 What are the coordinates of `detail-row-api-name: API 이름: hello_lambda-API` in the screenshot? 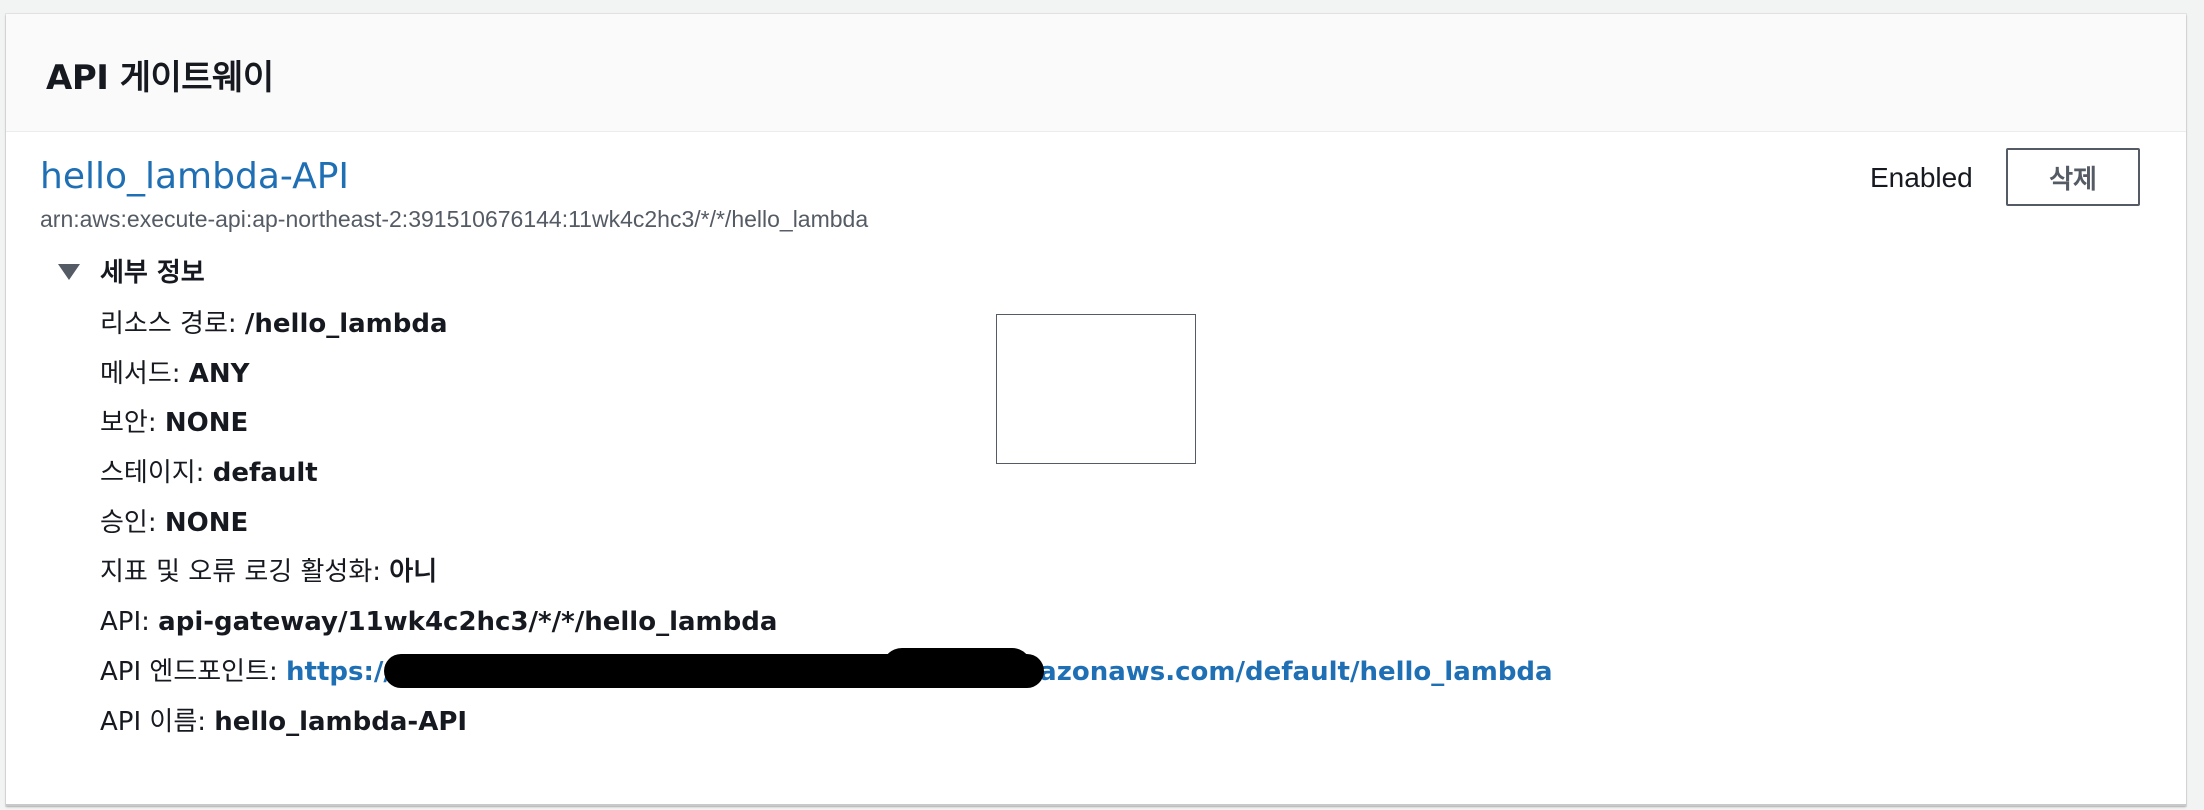 It's located at (826, 729).